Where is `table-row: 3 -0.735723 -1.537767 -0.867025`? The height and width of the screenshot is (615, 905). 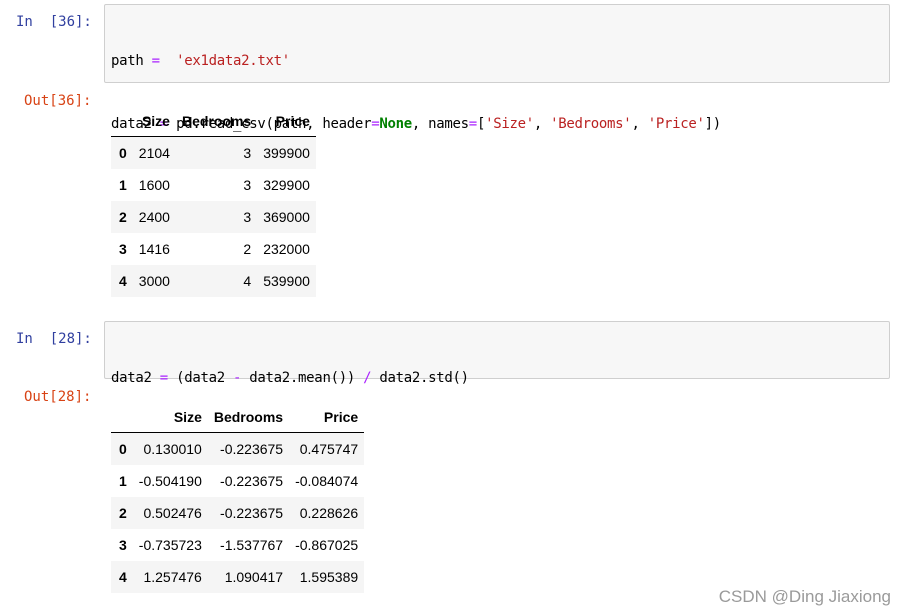 table-row: 3 -0.735723 -1.537767 -0.867025 is located at coordinates (238, 545).